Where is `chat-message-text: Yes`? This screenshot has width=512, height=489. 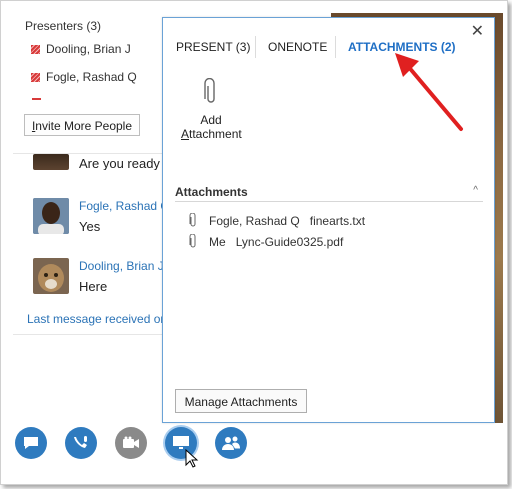
chat-message-text: Yes is located at coordinates (90, 226).